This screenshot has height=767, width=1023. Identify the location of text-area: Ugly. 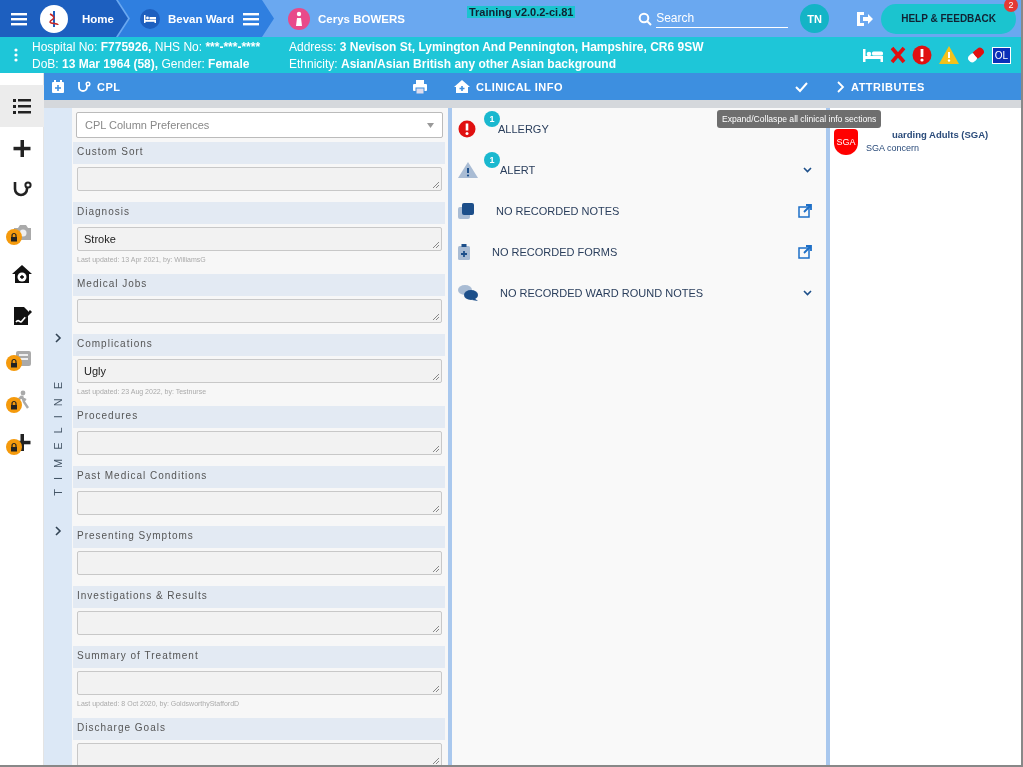
(259, 371).